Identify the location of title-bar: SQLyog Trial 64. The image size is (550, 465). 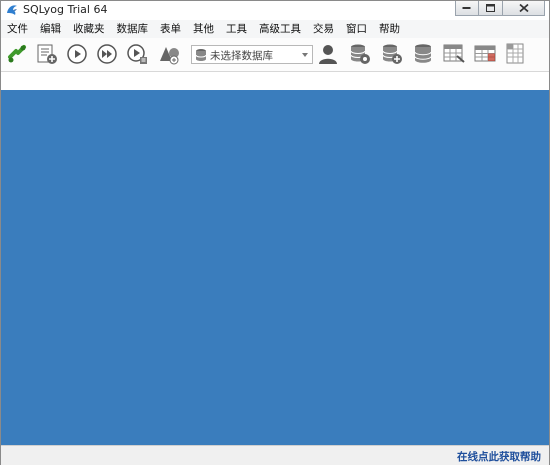
(275, 10).